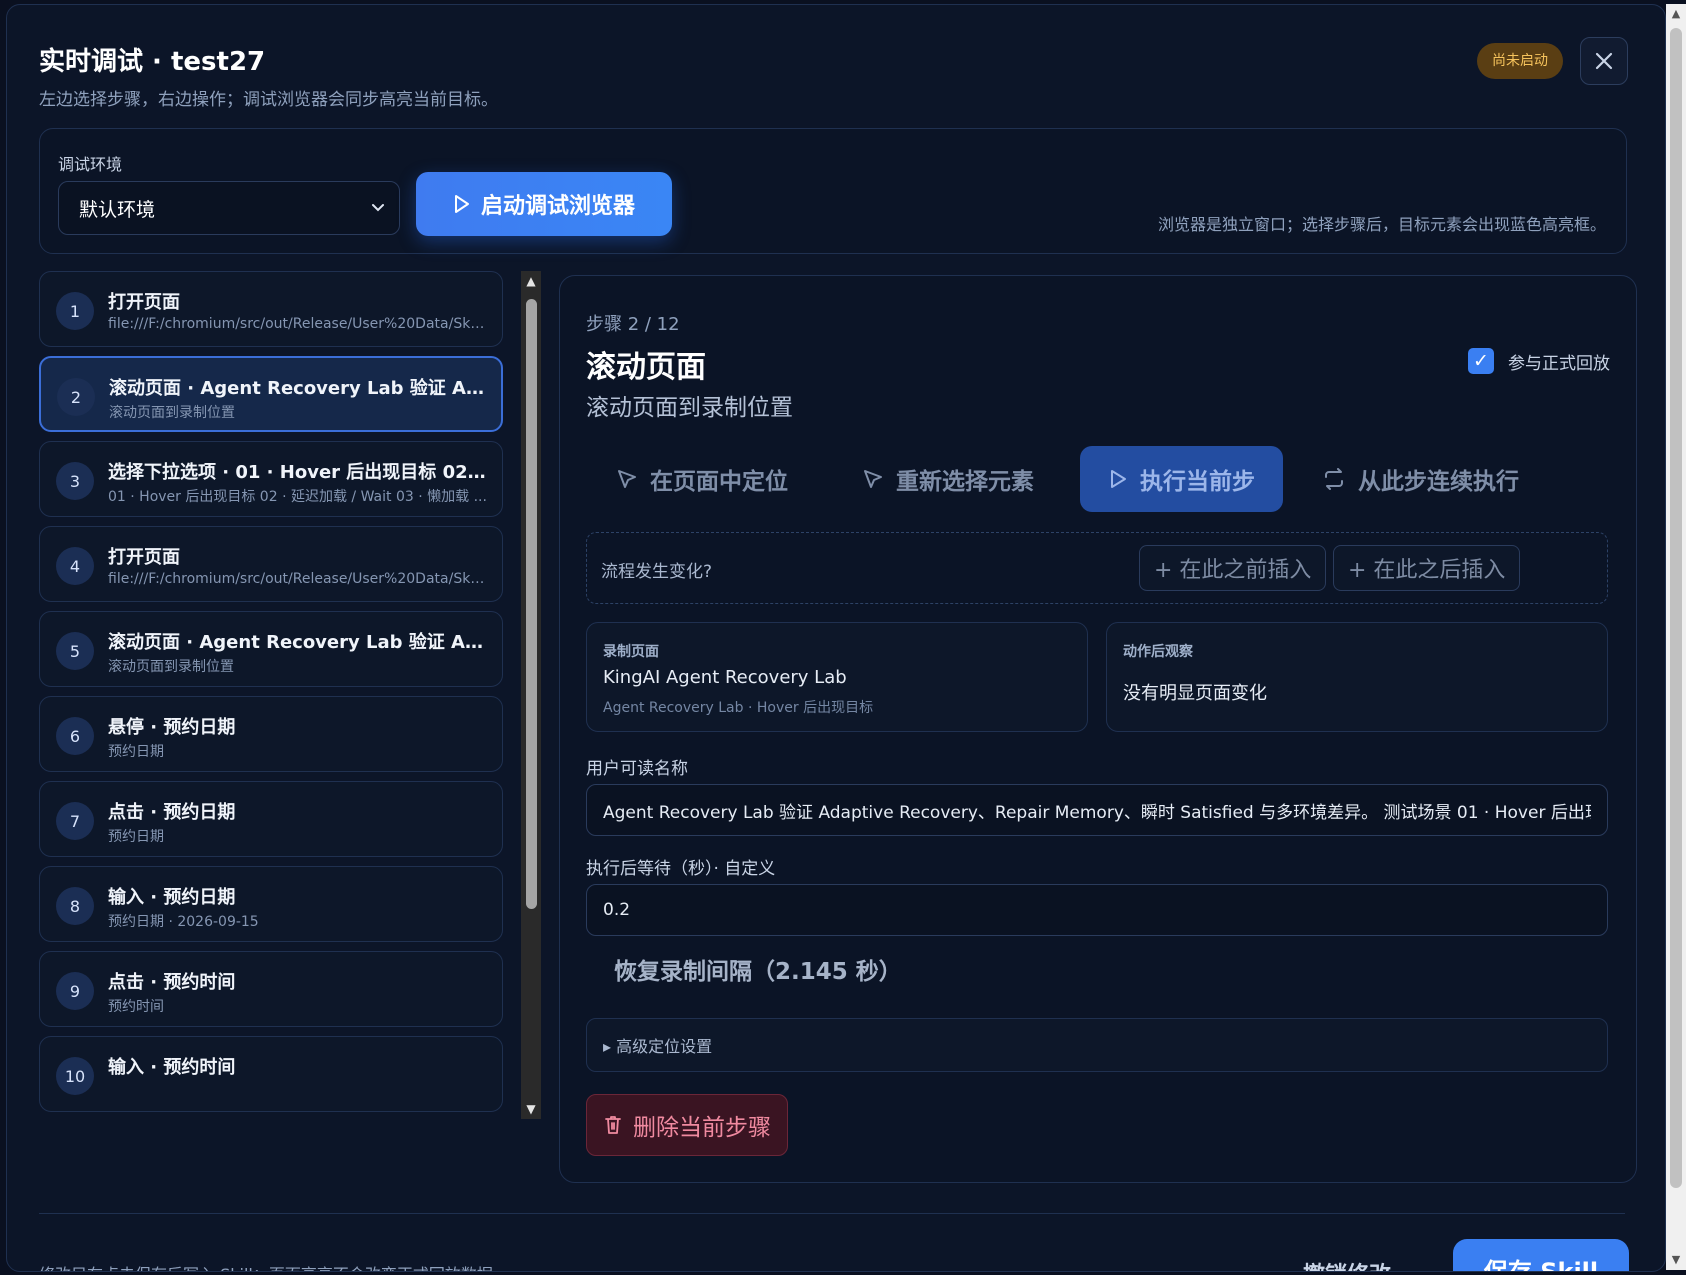 The width and height of the screenshot is (1686, 1275). I want to click on step-item: 6 悬停 · 预约日期 预约日期, so click(271, 734).